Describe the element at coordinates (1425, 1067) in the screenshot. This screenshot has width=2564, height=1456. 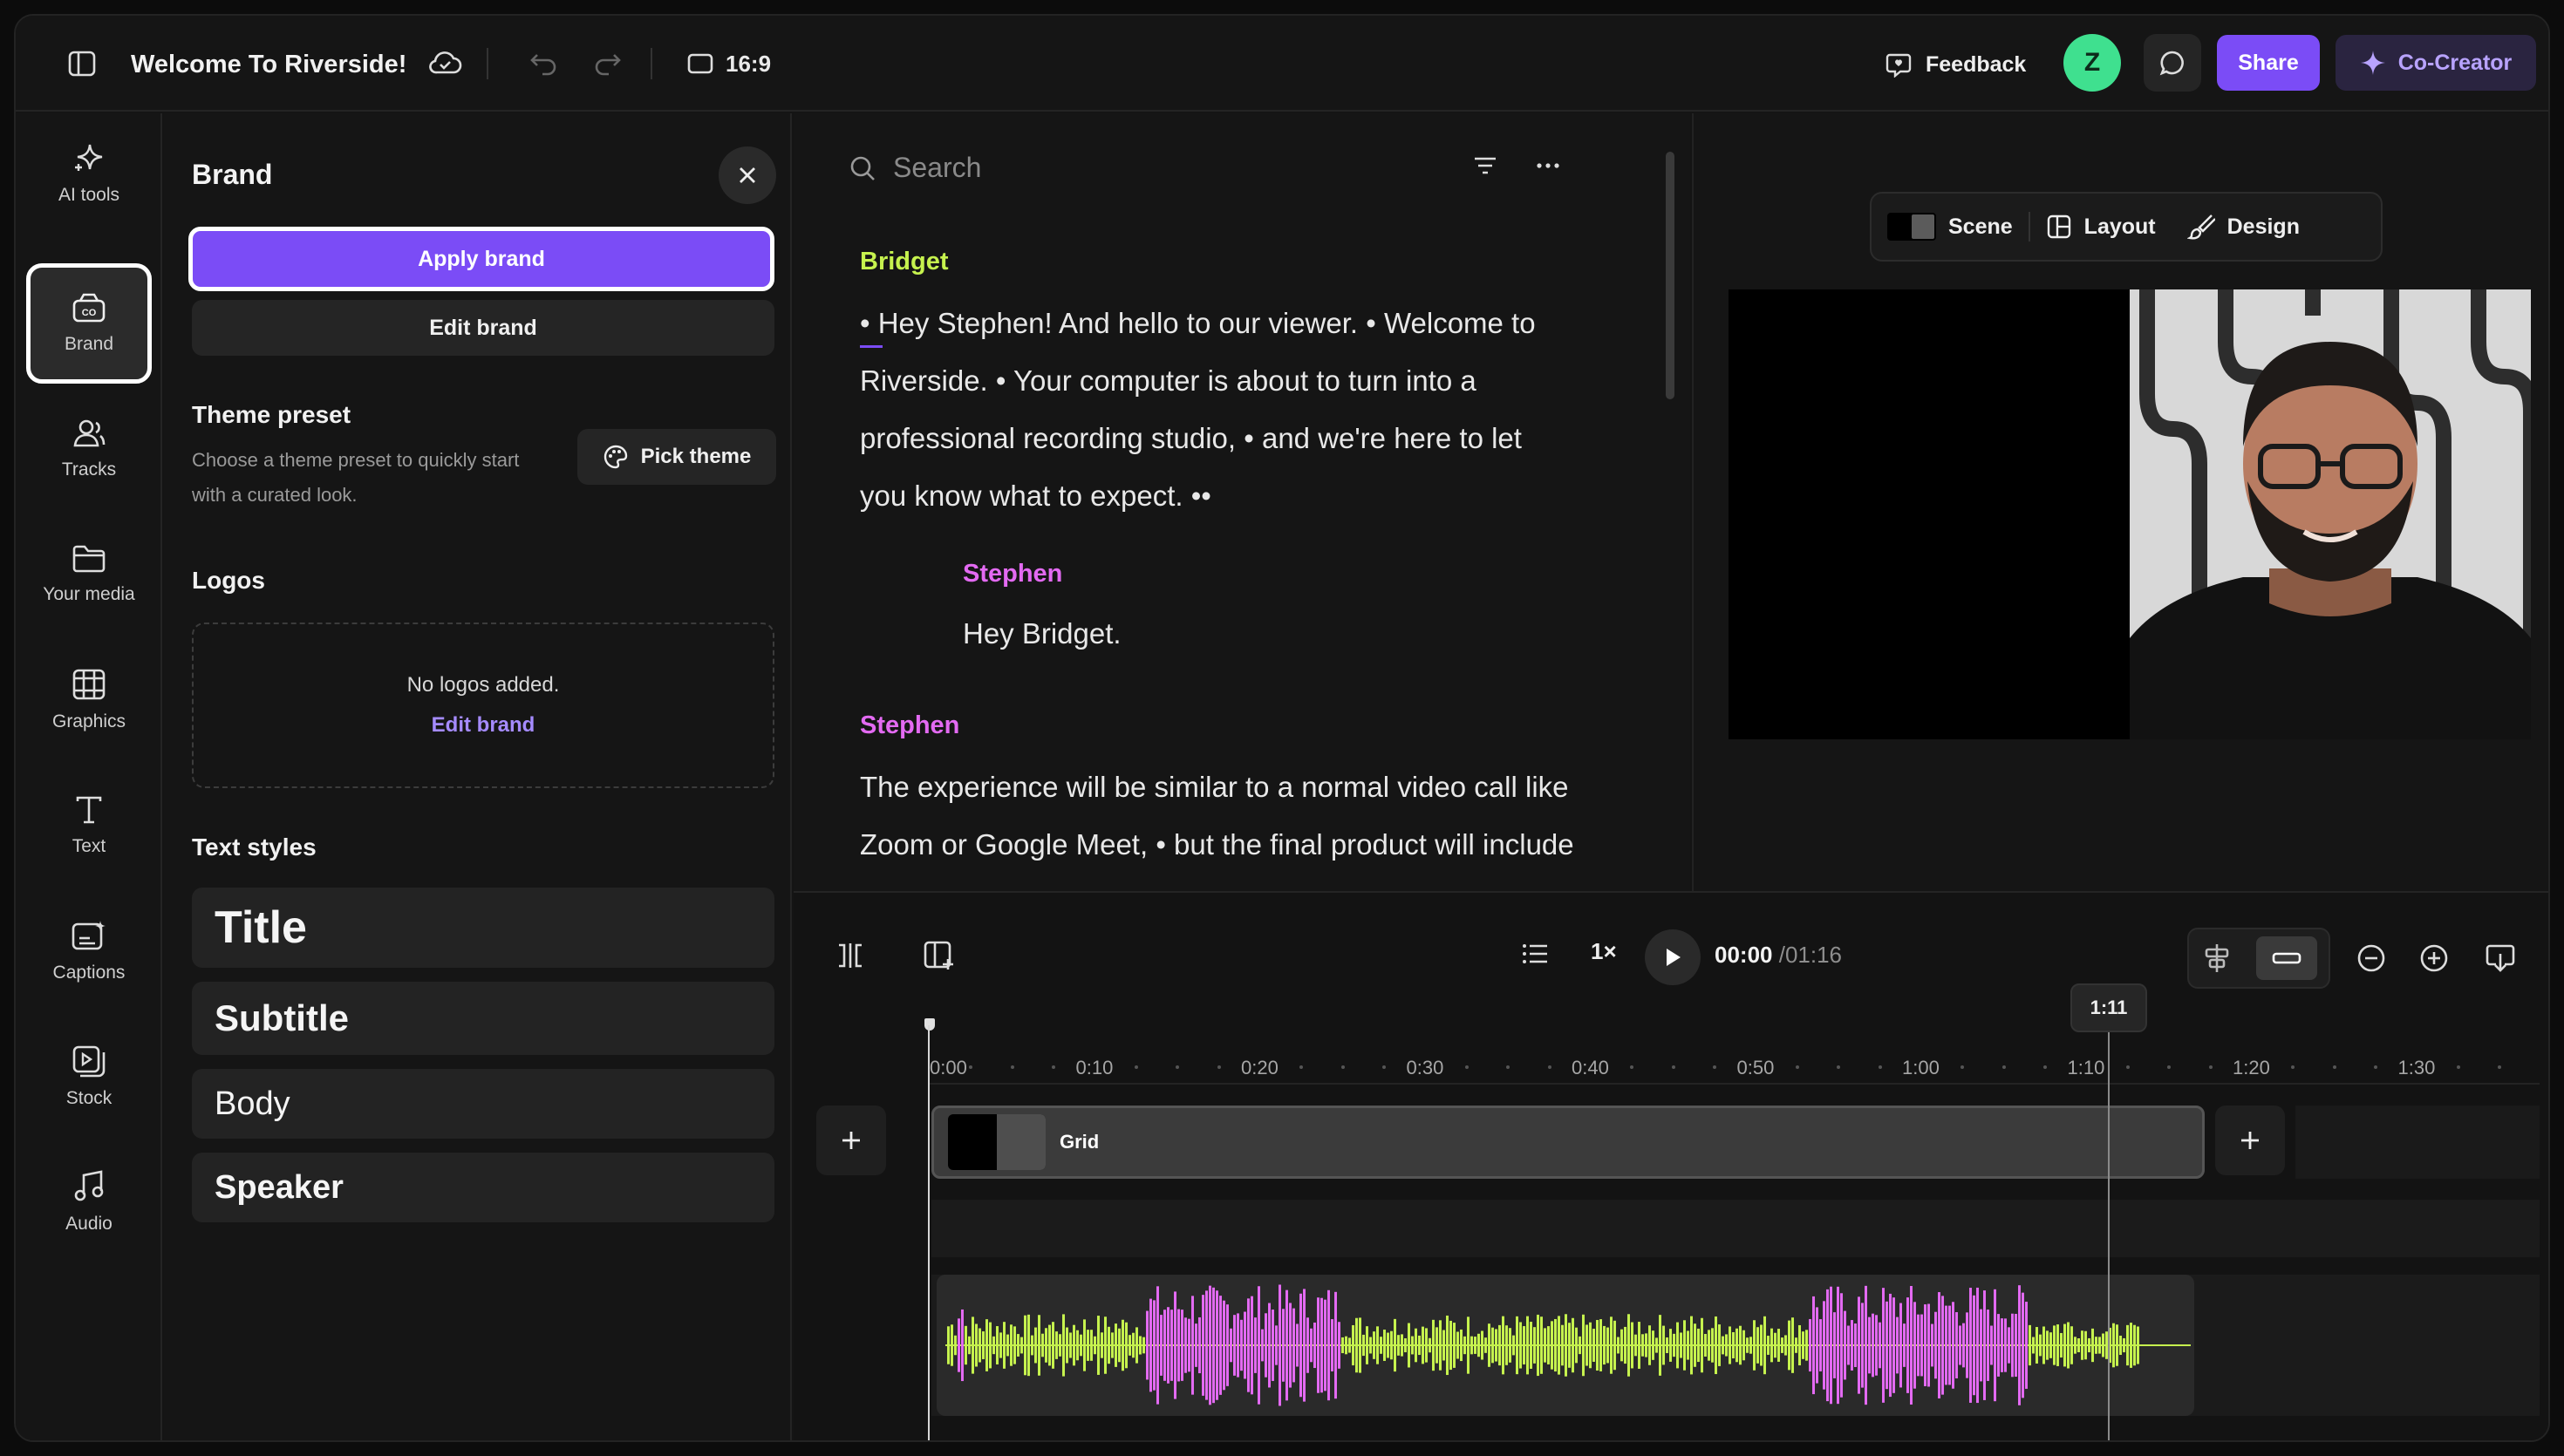
I see `ruler-tick-label: 0:30` at that location.